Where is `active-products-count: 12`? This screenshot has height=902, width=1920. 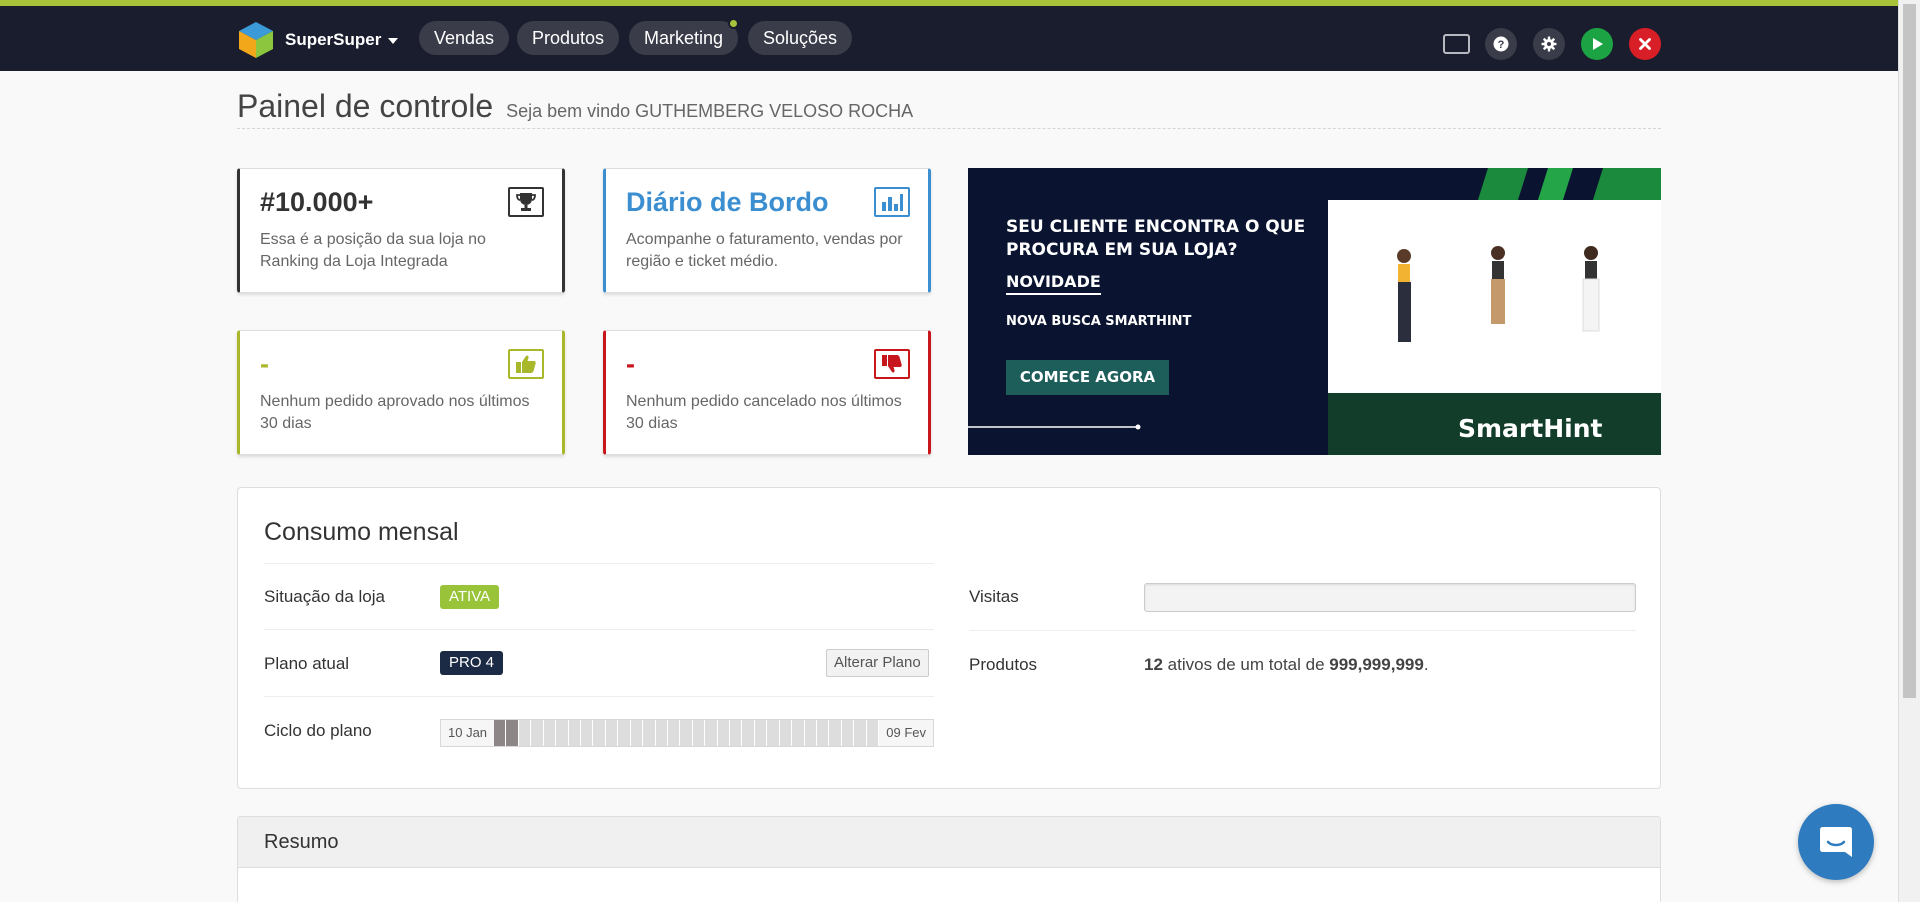
active-products-count: 12 is located at coordinates (1153, 664).